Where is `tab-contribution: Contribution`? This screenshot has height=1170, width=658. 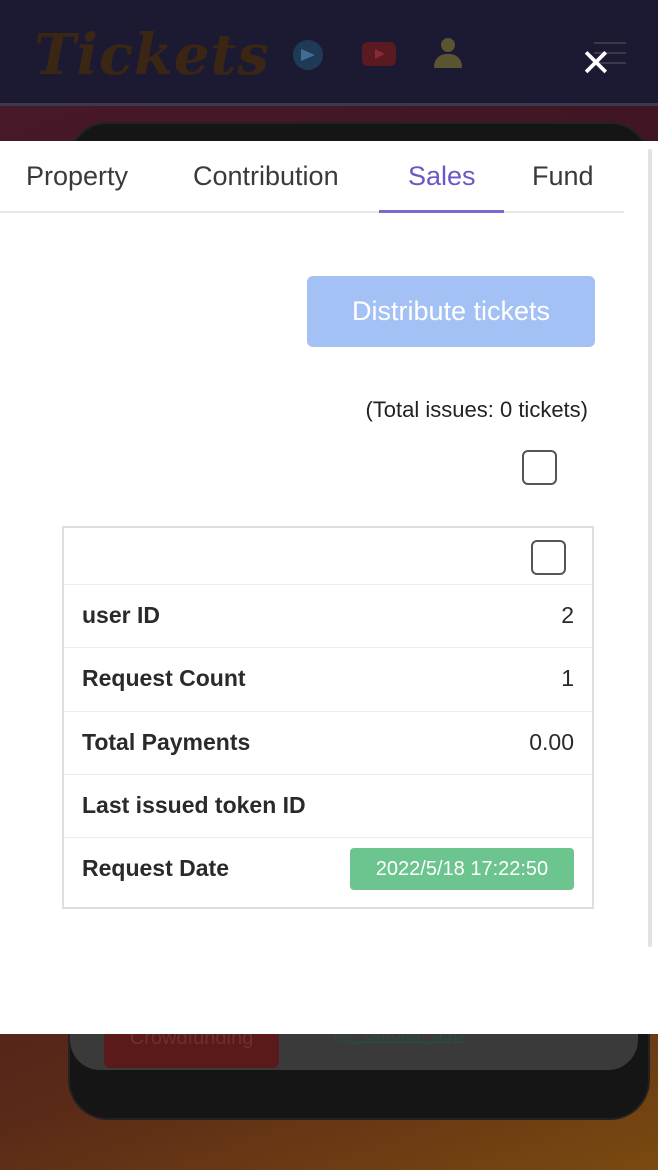 tab-contribution: Contribution is located at coordinates (266, 176).